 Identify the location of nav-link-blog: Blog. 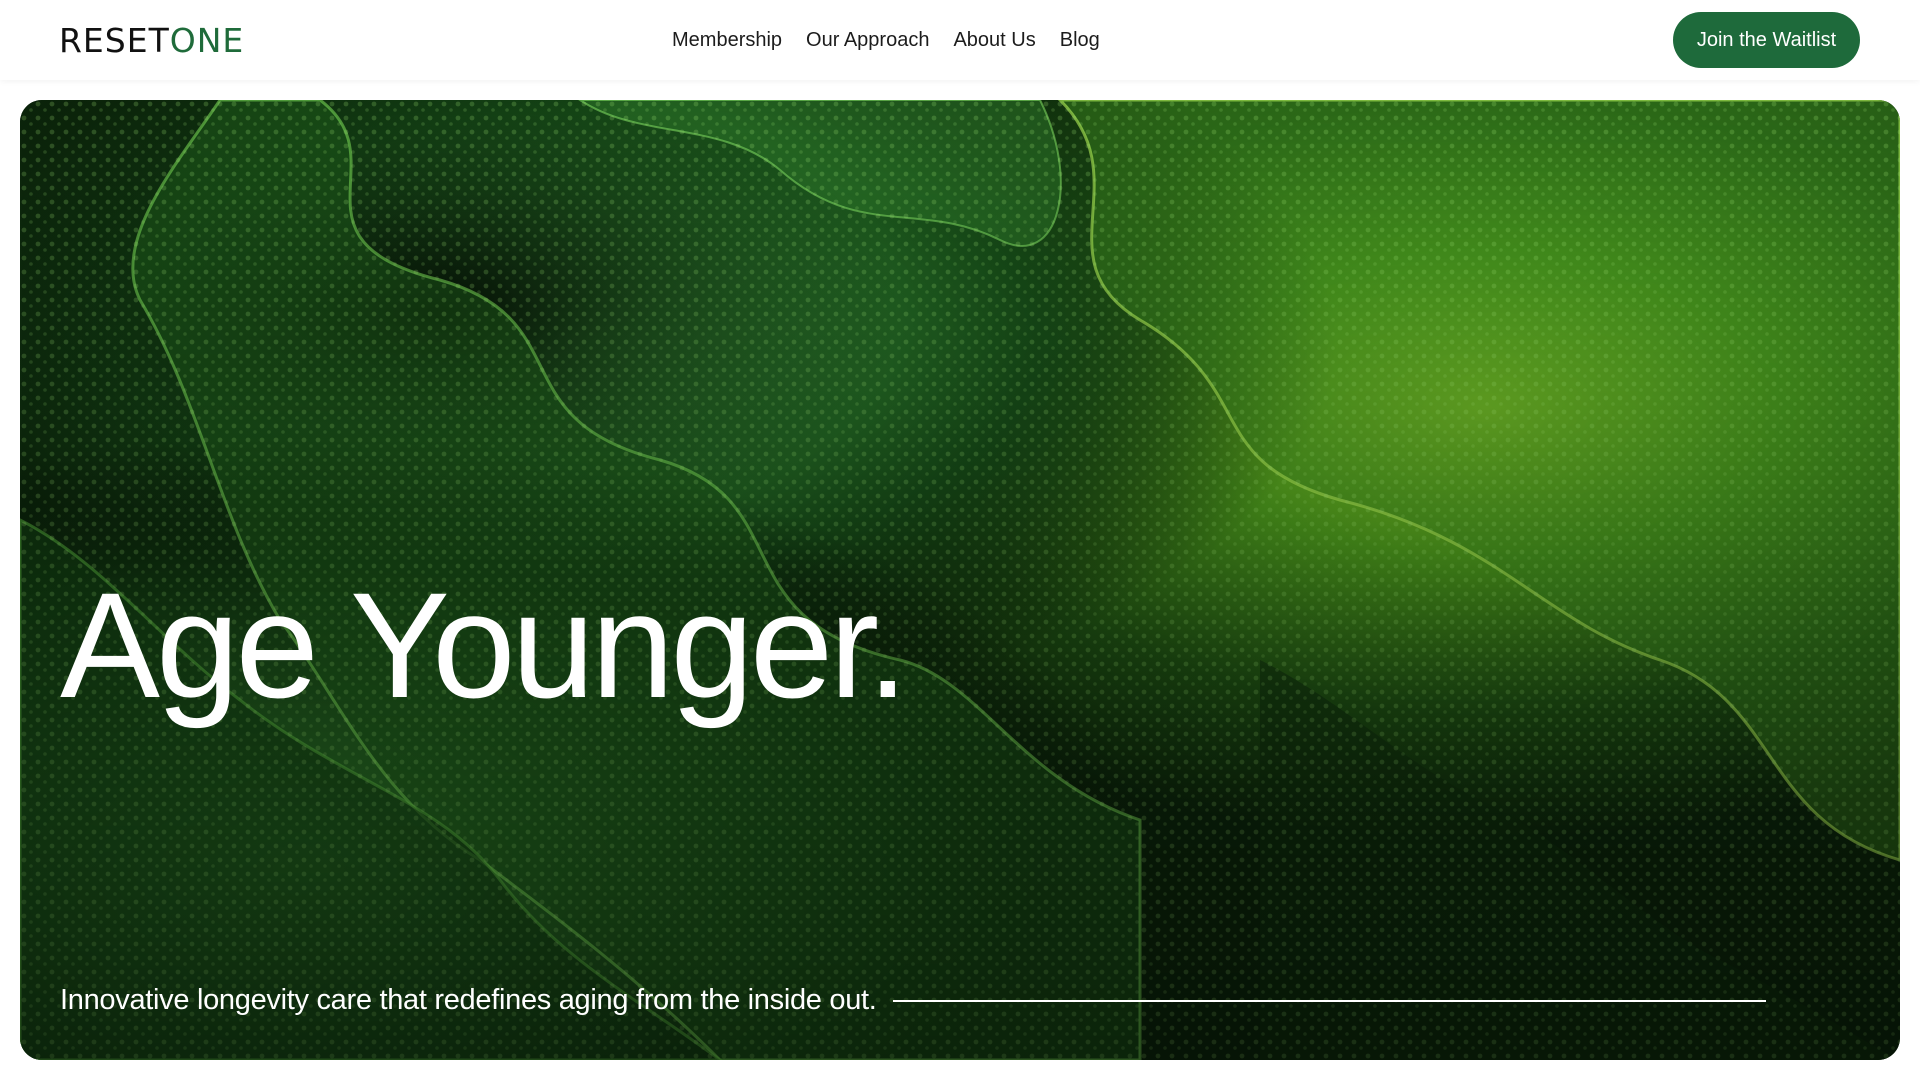
(1080, 40).